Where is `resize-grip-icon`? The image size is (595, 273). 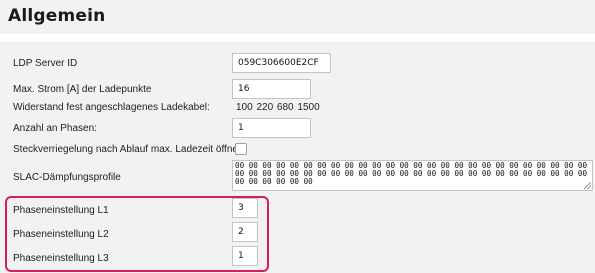
resize-grip-icon is located at coordinates (587, 185).